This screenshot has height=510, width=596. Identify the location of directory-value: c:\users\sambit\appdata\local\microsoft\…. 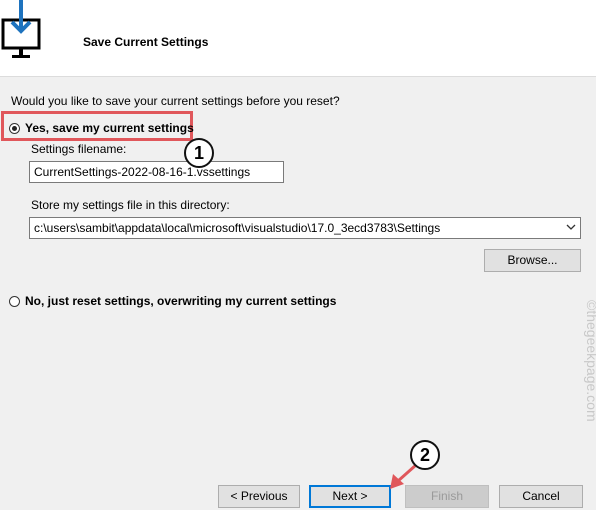
(237, 228).